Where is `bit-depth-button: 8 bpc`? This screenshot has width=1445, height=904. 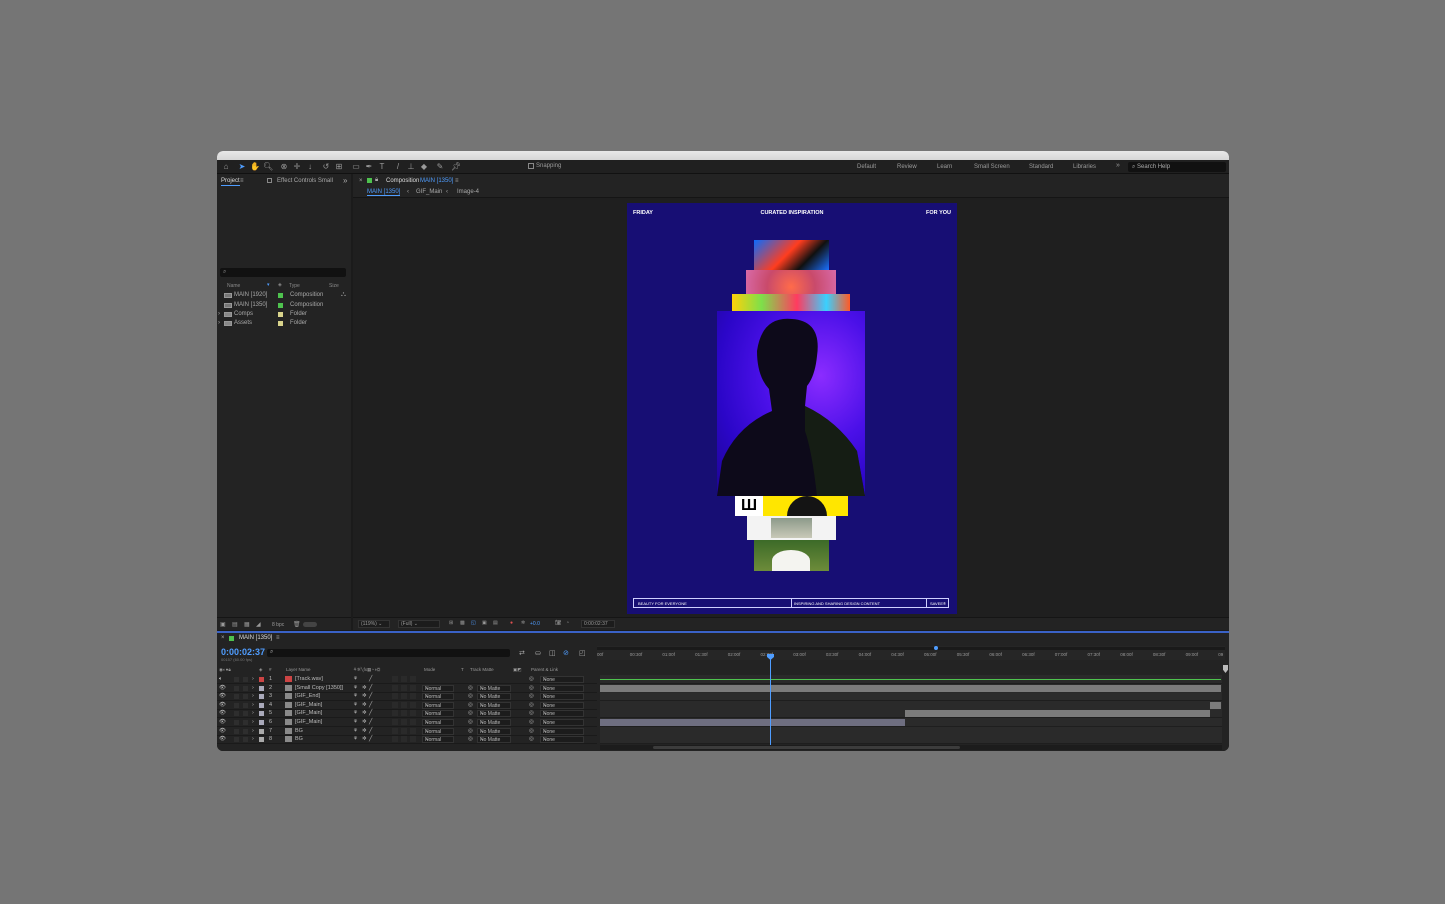
bit-depth-button: 8 bpc is located at coordinates (278, 625).